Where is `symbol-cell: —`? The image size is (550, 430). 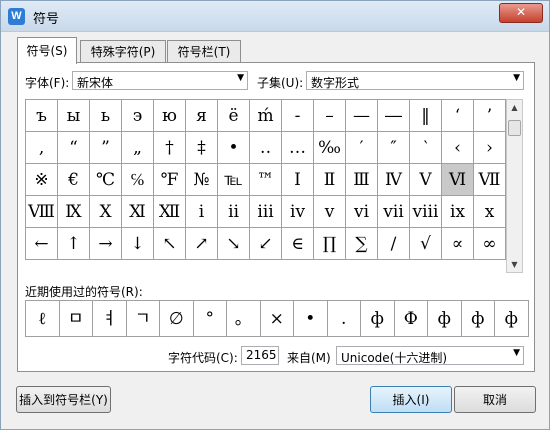
symbol-cell: — is located at coordinates (362, 116).